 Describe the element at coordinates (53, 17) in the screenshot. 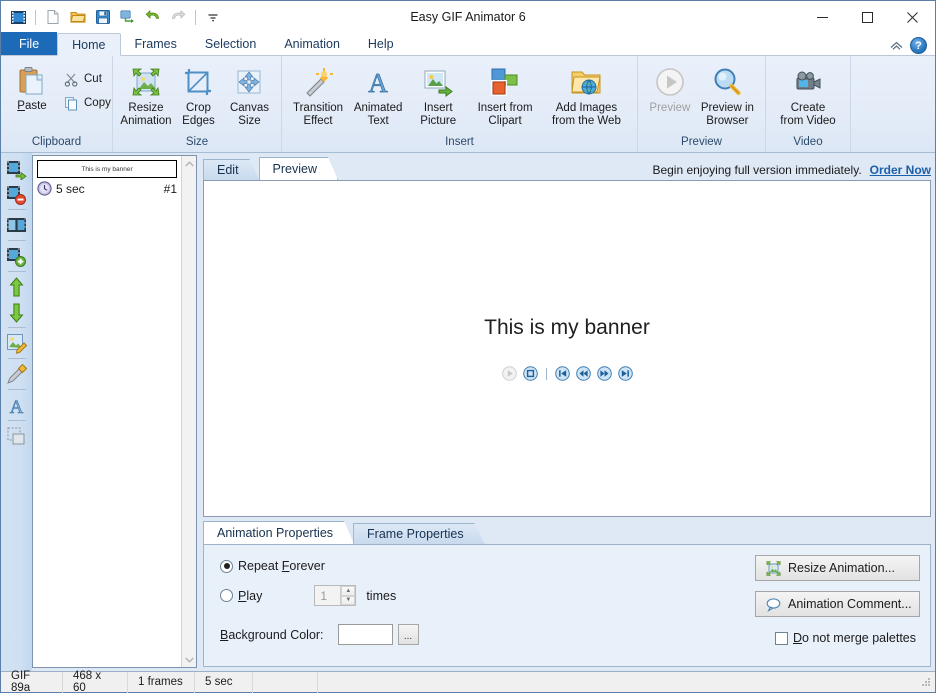

I see `new-icon` at that location.